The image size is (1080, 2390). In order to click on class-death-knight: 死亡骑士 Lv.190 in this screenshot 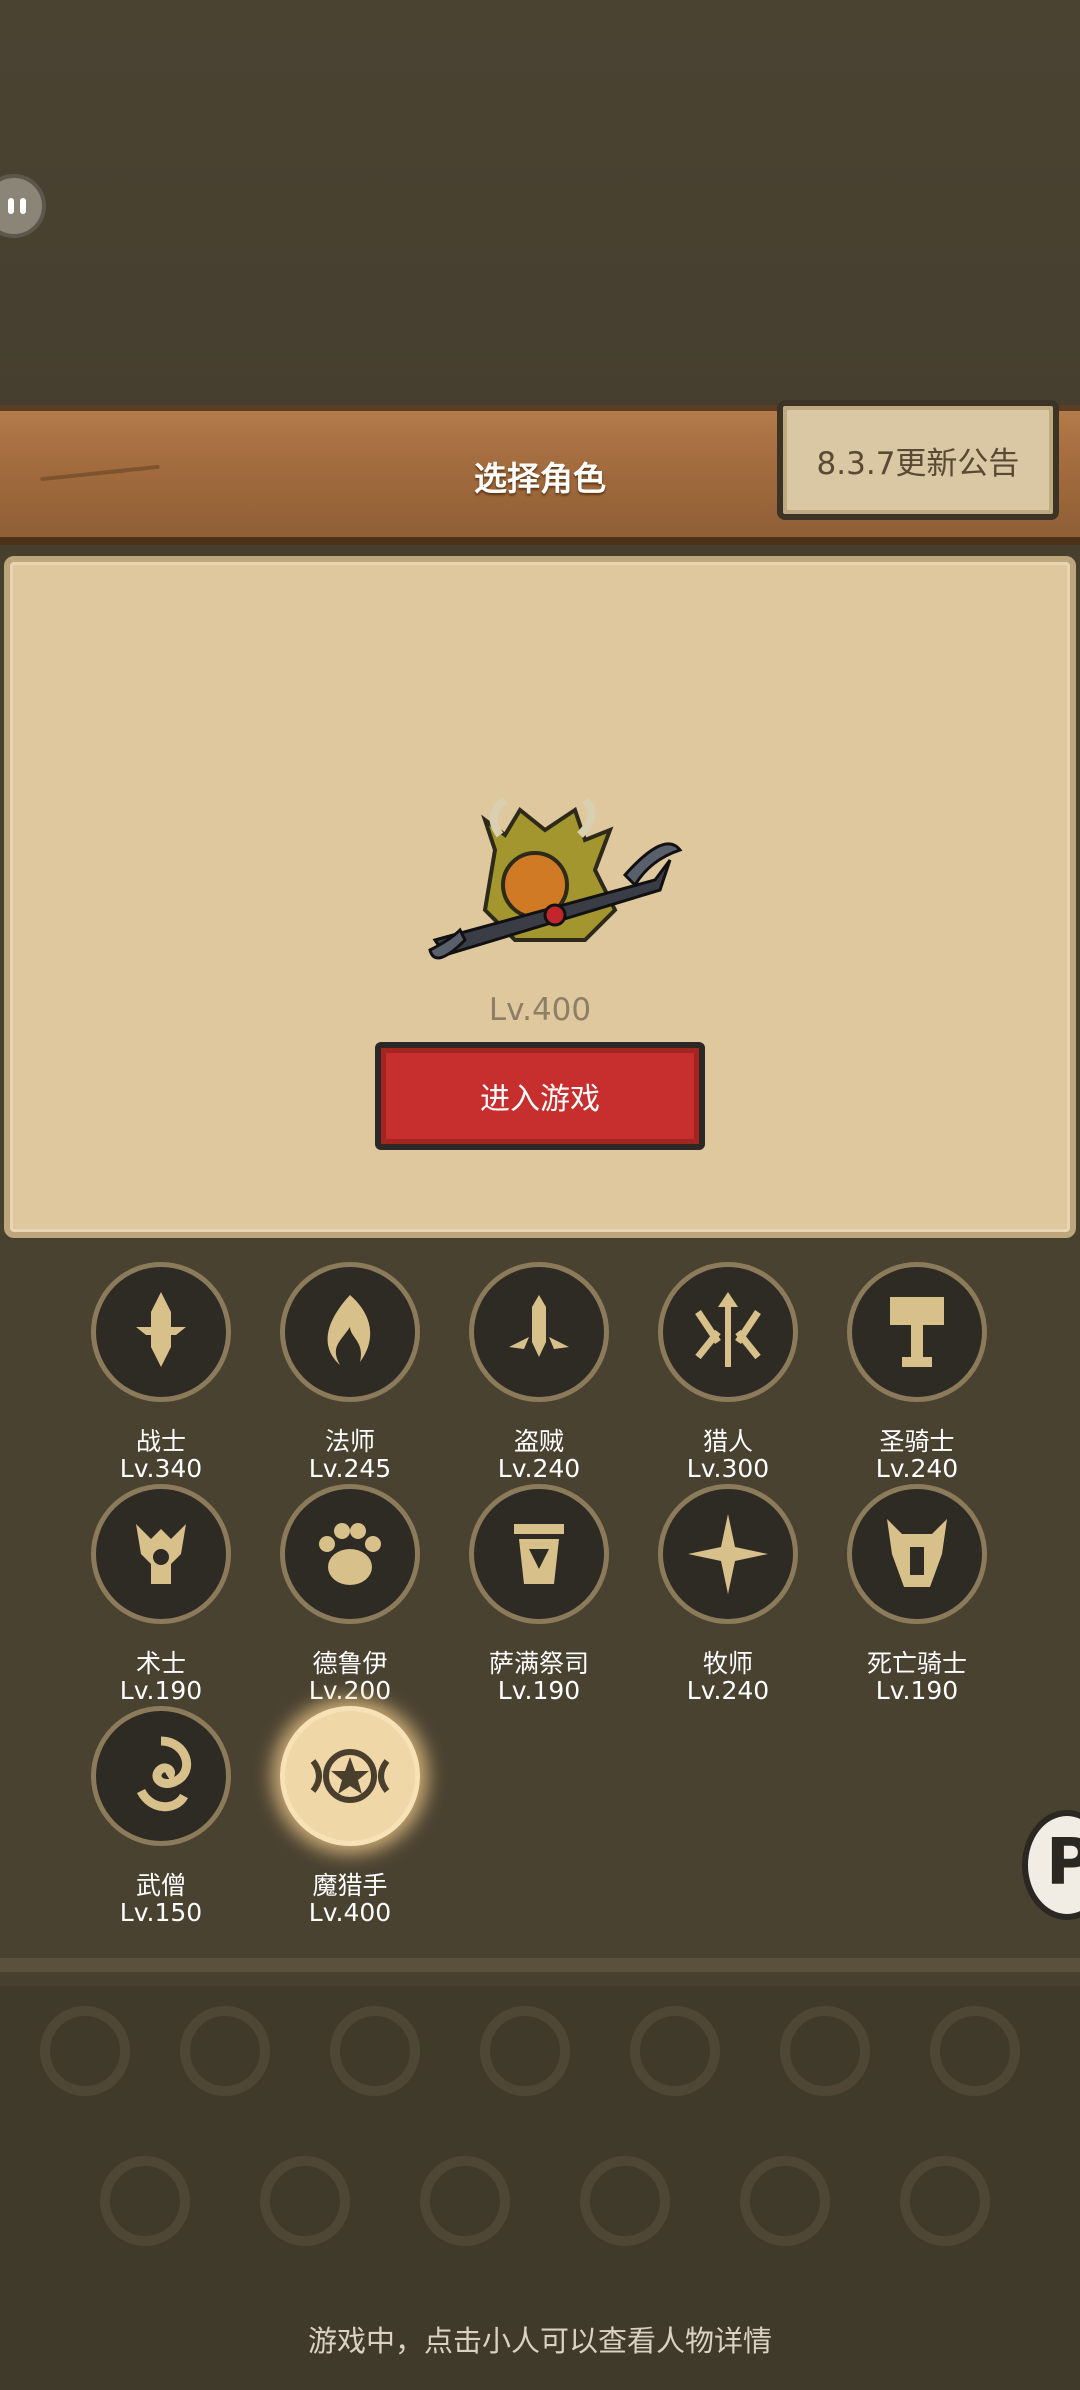, I will do `click(917, 1594)`.